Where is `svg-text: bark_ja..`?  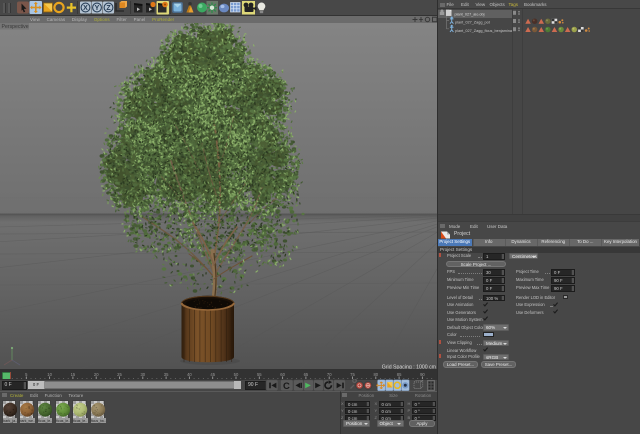
svg-text: bark_ja.. is located at coordinates (10, 421).